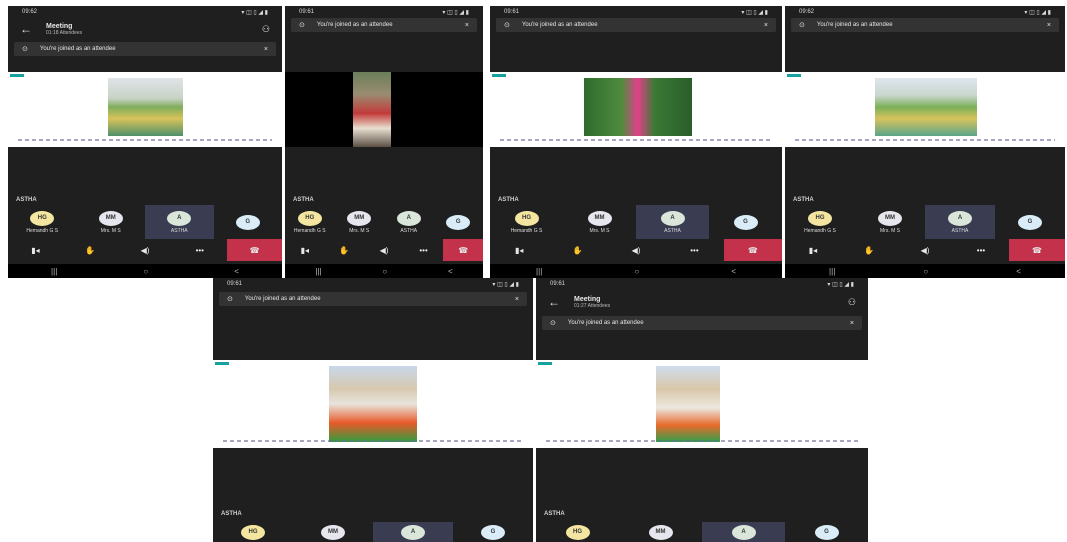 The image size is (1067, 542). Describe the element at coordinates (512, 12) in the screenshot. I see `clock: 09:61` at that location.